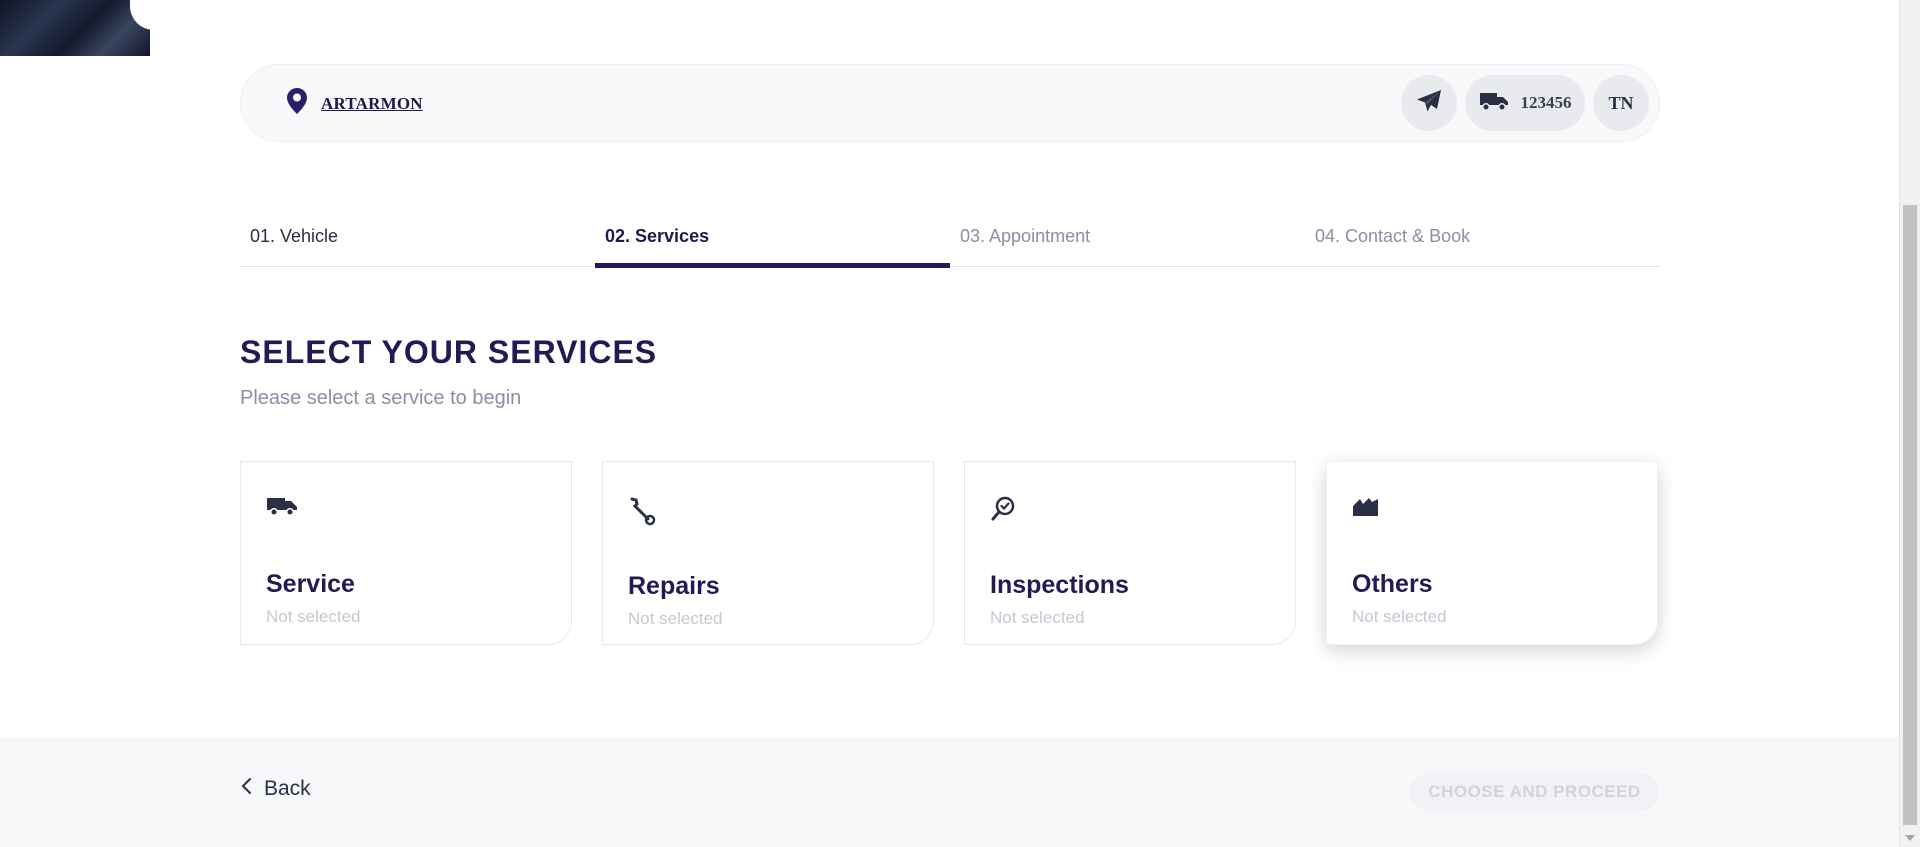 The width and height of the screenshot is (1920, 847). I want to click on choose-and-proceed-button: CHOOSE AND PROCEED, so click(1534, 792).